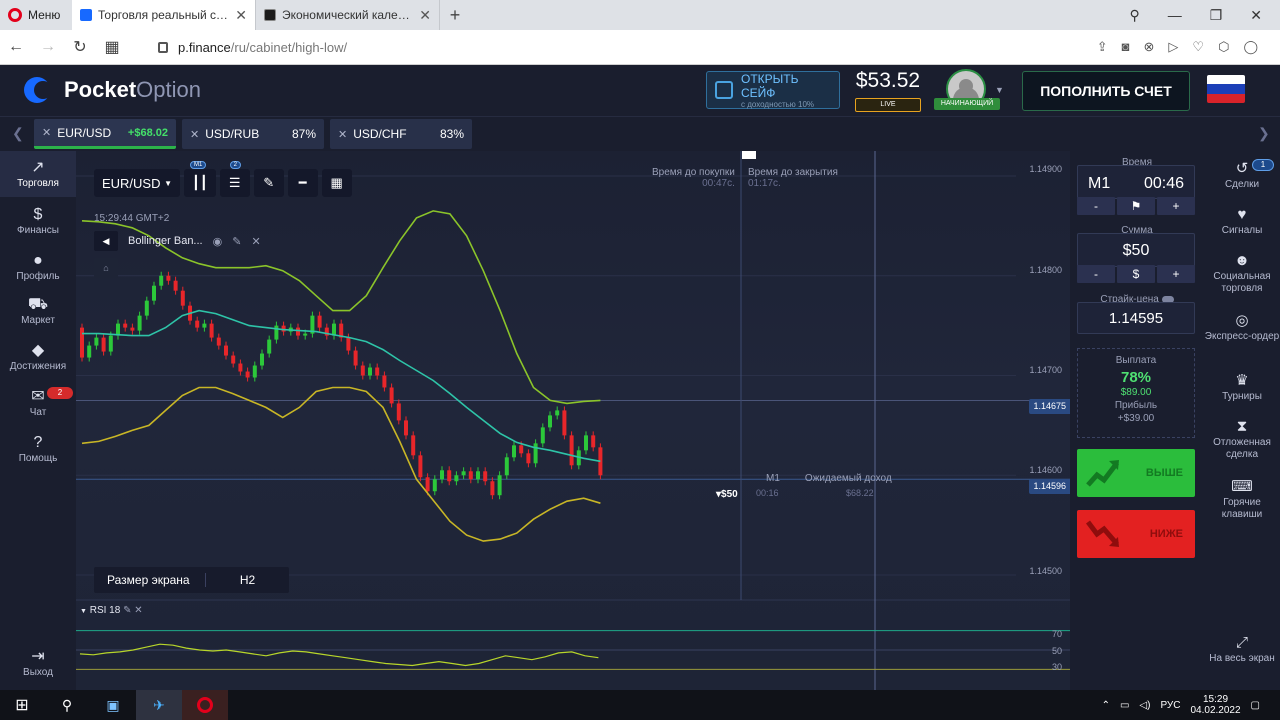  I want to click on nav-profile: ● Профиль, so click(38, 266).